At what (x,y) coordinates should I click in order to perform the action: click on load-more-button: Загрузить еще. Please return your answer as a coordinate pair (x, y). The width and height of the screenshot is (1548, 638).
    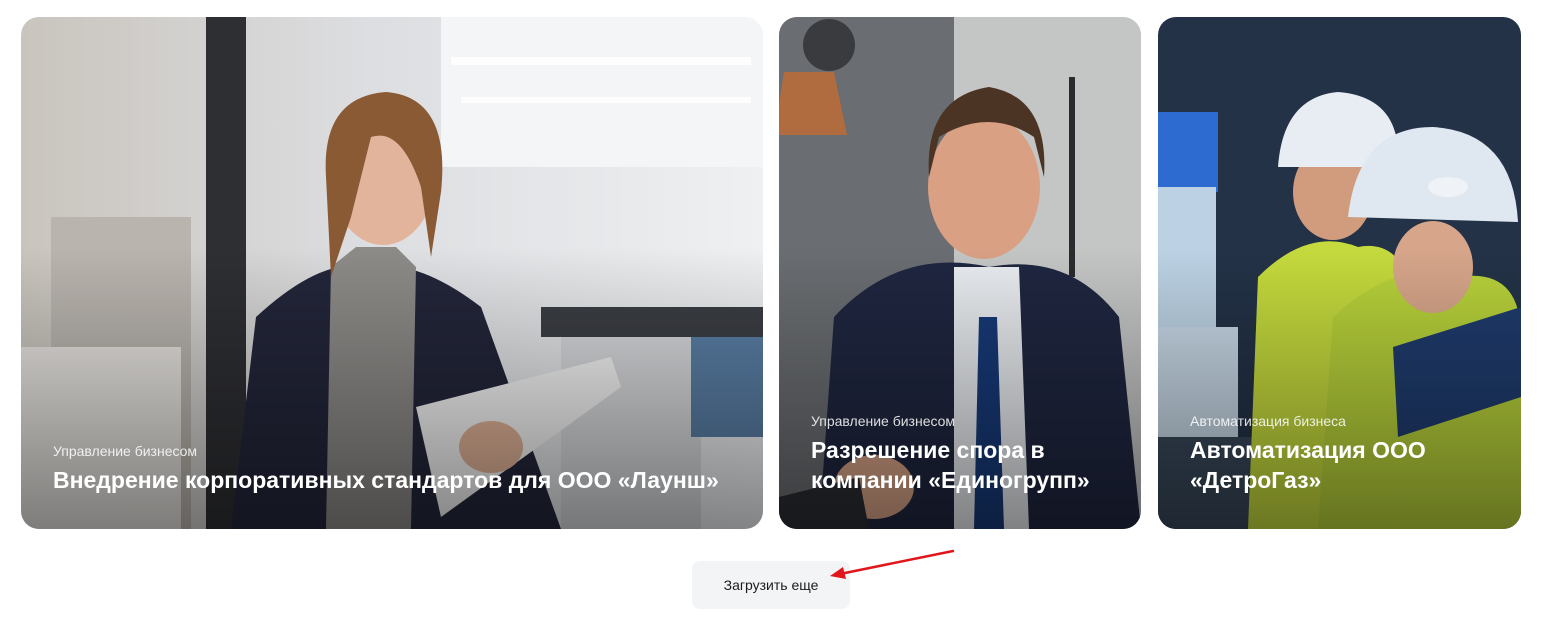
    Looking at the image, I should click on (771, 585).